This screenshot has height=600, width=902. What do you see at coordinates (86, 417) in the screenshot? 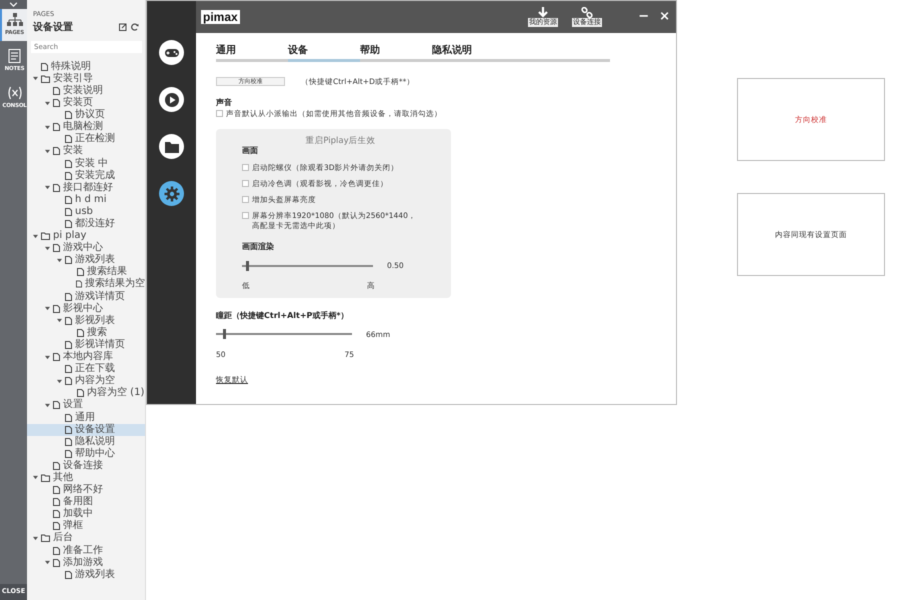
I see `tree-item: 通用` at bounding box center [86, 417].